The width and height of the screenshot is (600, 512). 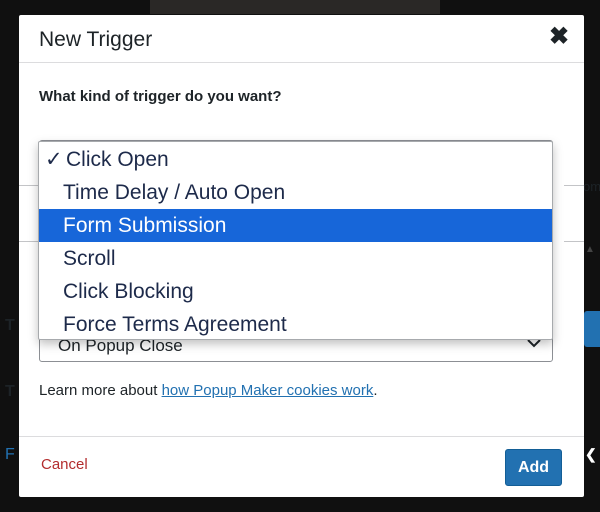 I want to click on add-button: Add, so click(x=533, y=467).